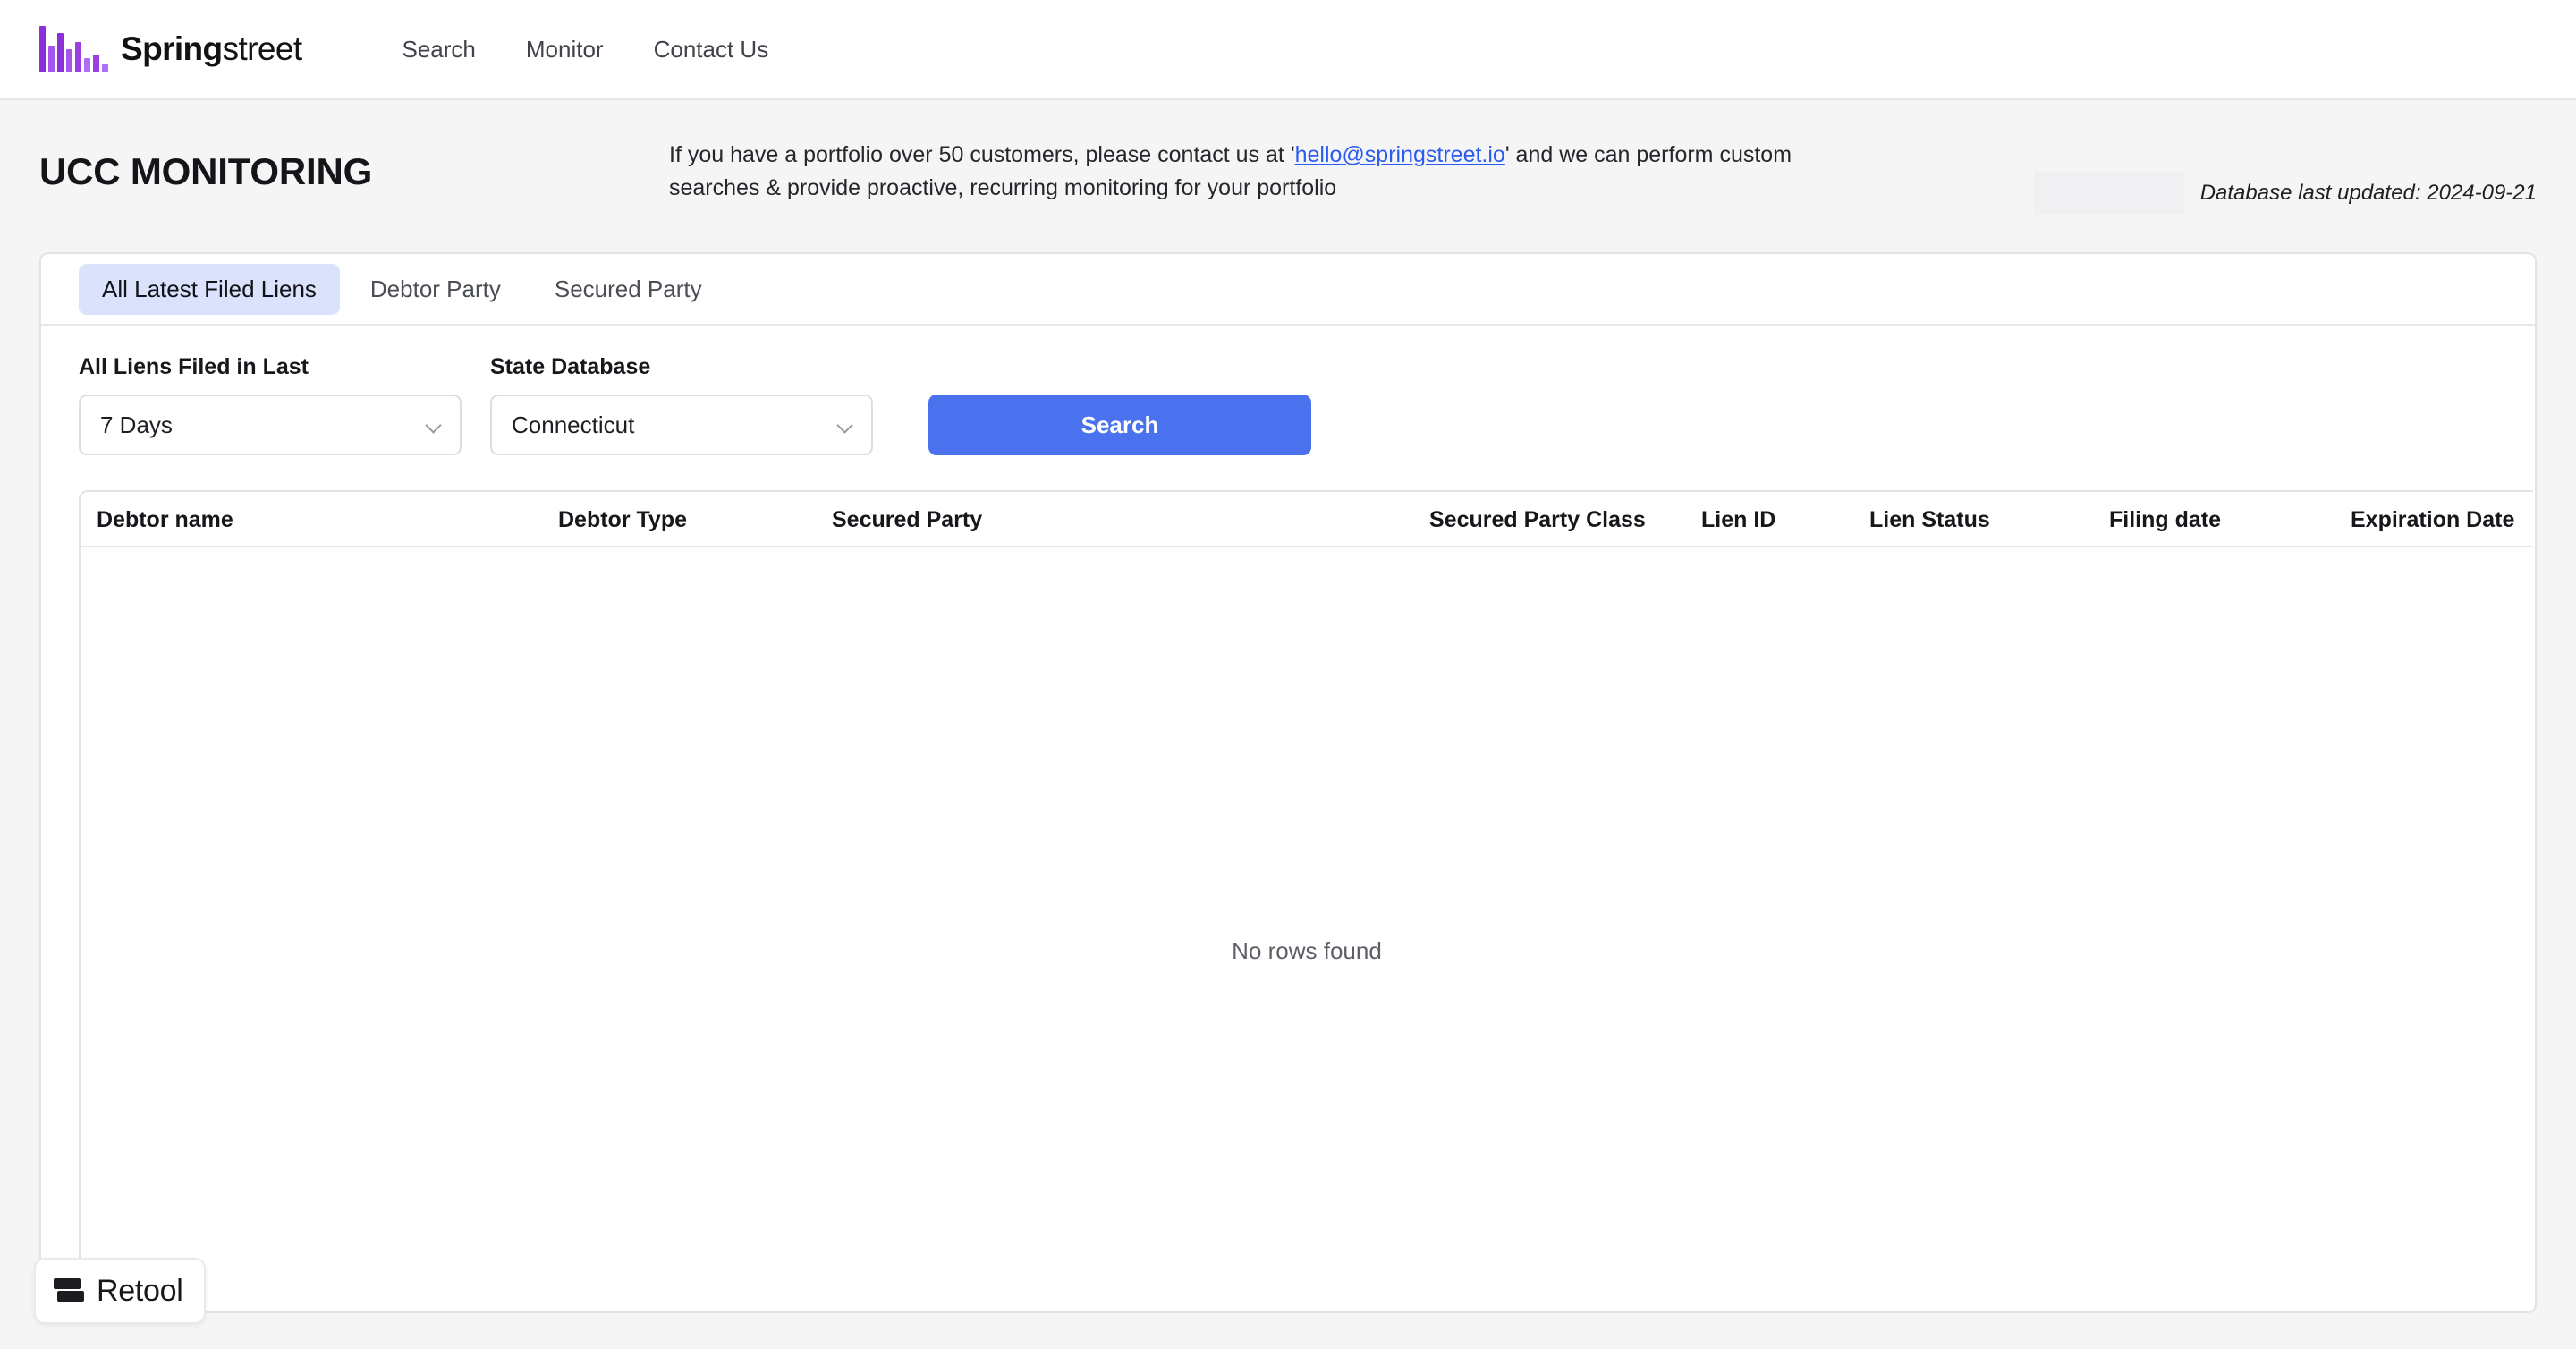 The width and height of the screenshot is (2576, 1349). What do you see at coordinates (1400, 154) in the screenshot?
I see `contact-email-link: hello@springstreet.io` at bounding box center [1400, 154].